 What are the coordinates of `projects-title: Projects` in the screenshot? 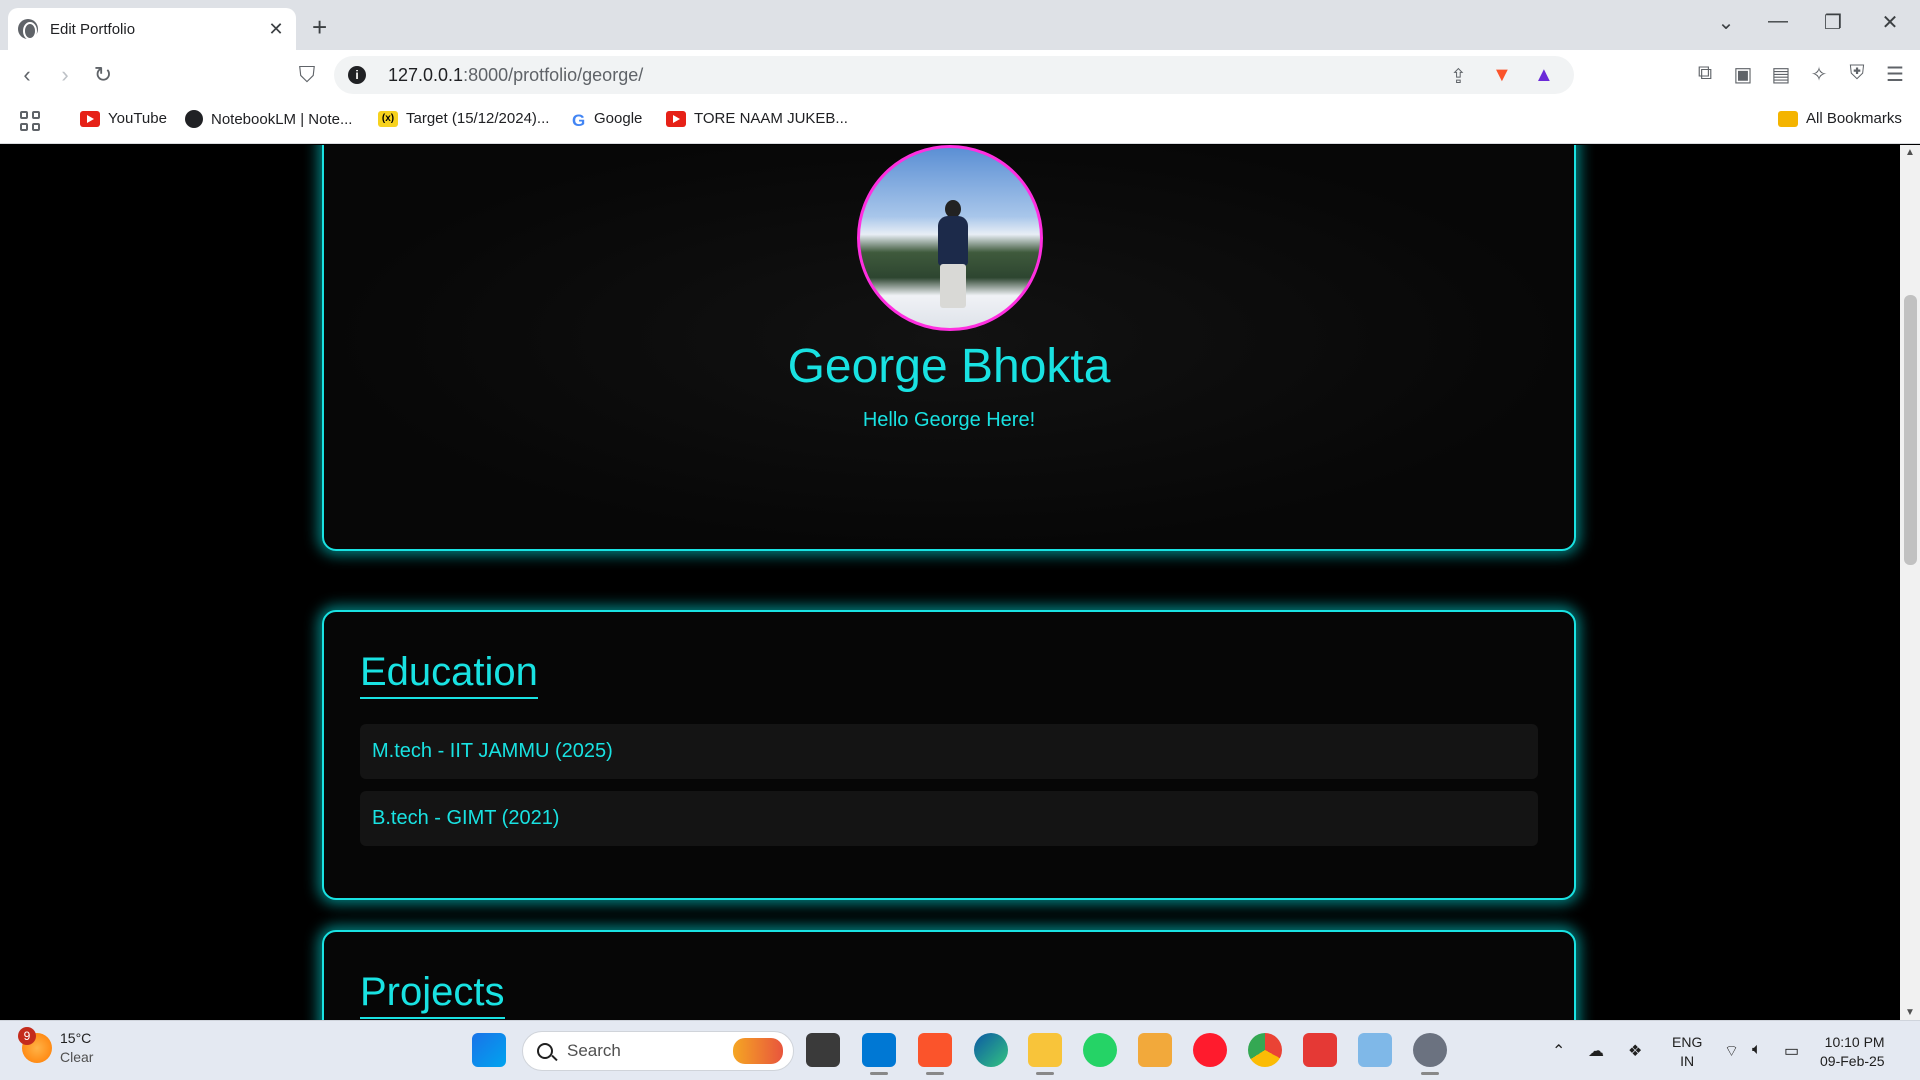 It's located at (432, 994).